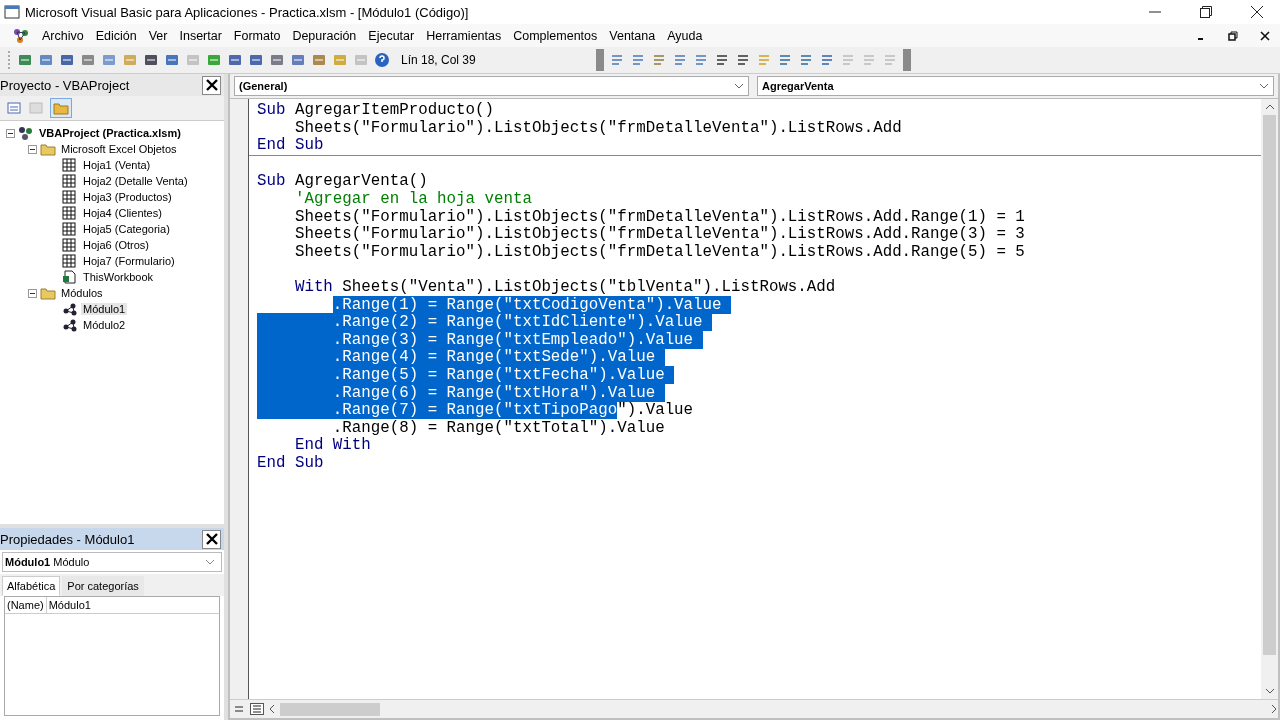 The height and width of the screenshot is (720, 1280). What do you see at coordinates (1015, 86) in the screenshot?
I see `procedure-dropdown: AgregarVenta` at bounding box center [1015, 86].